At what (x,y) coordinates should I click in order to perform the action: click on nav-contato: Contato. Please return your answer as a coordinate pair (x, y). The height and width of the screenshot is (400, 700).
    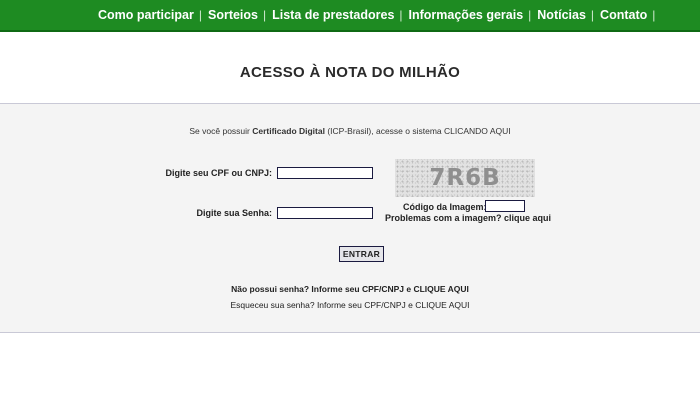
    Looking at the image, I should click on (623, 15).